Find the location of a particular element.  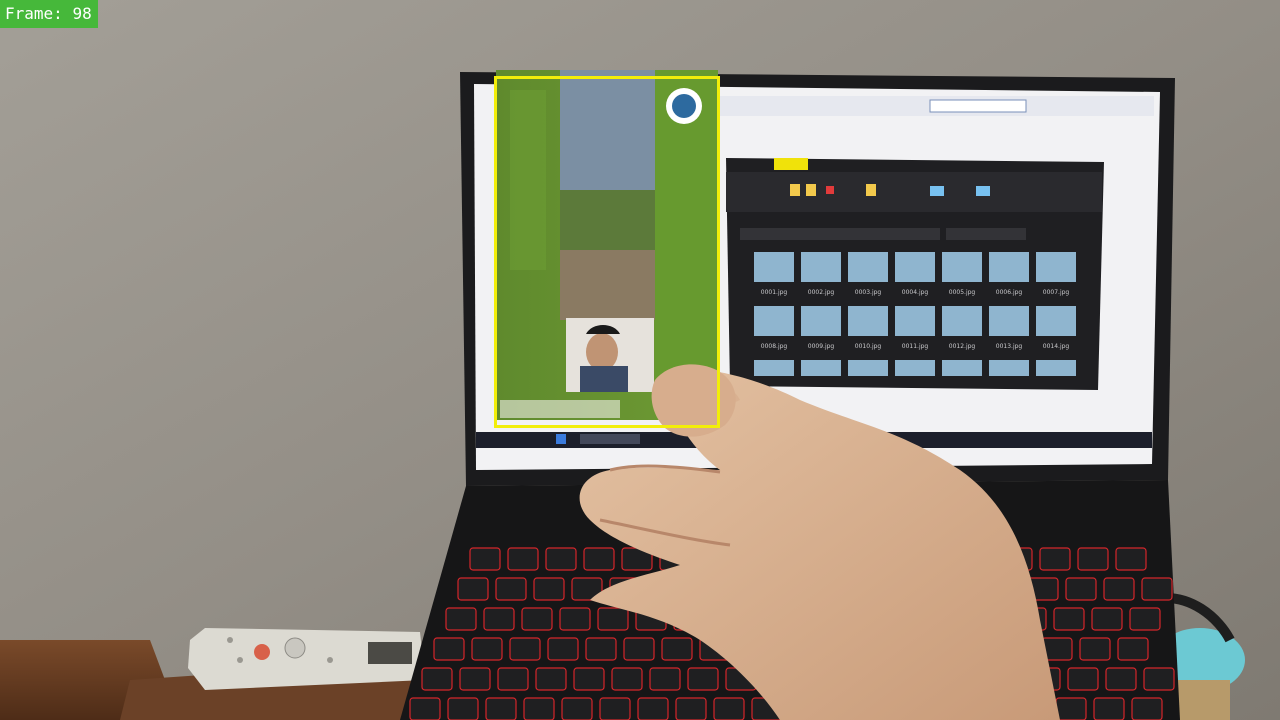

thumbnail-label: 0012.jpg is located at coordinates (962, 346).